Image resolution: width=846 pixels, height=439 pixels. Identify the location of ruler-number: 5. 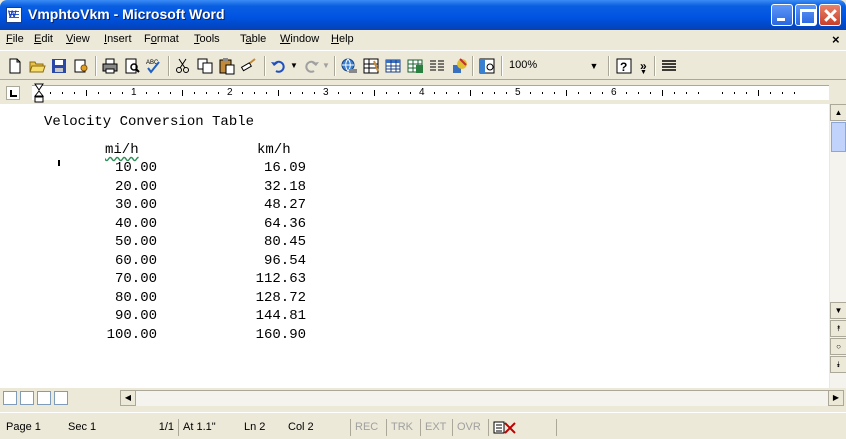
(518, 92).